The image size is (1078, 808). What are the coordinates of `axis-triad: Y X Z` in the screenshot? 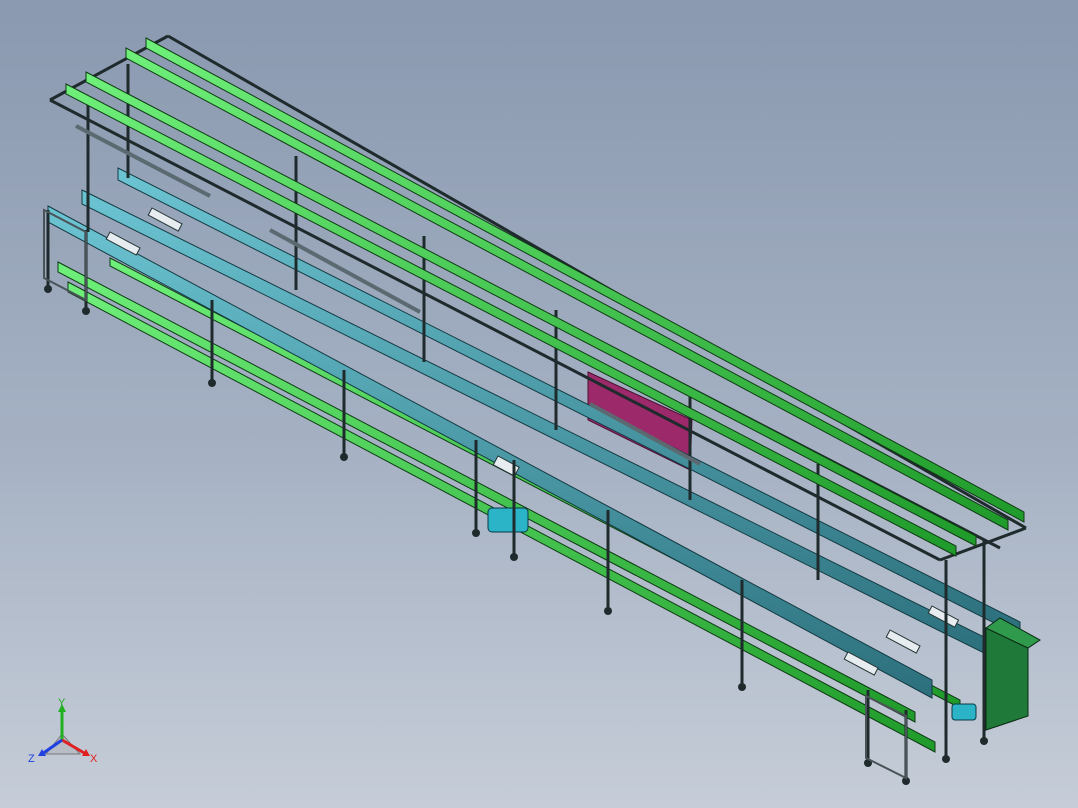 It's located at (68, 732).